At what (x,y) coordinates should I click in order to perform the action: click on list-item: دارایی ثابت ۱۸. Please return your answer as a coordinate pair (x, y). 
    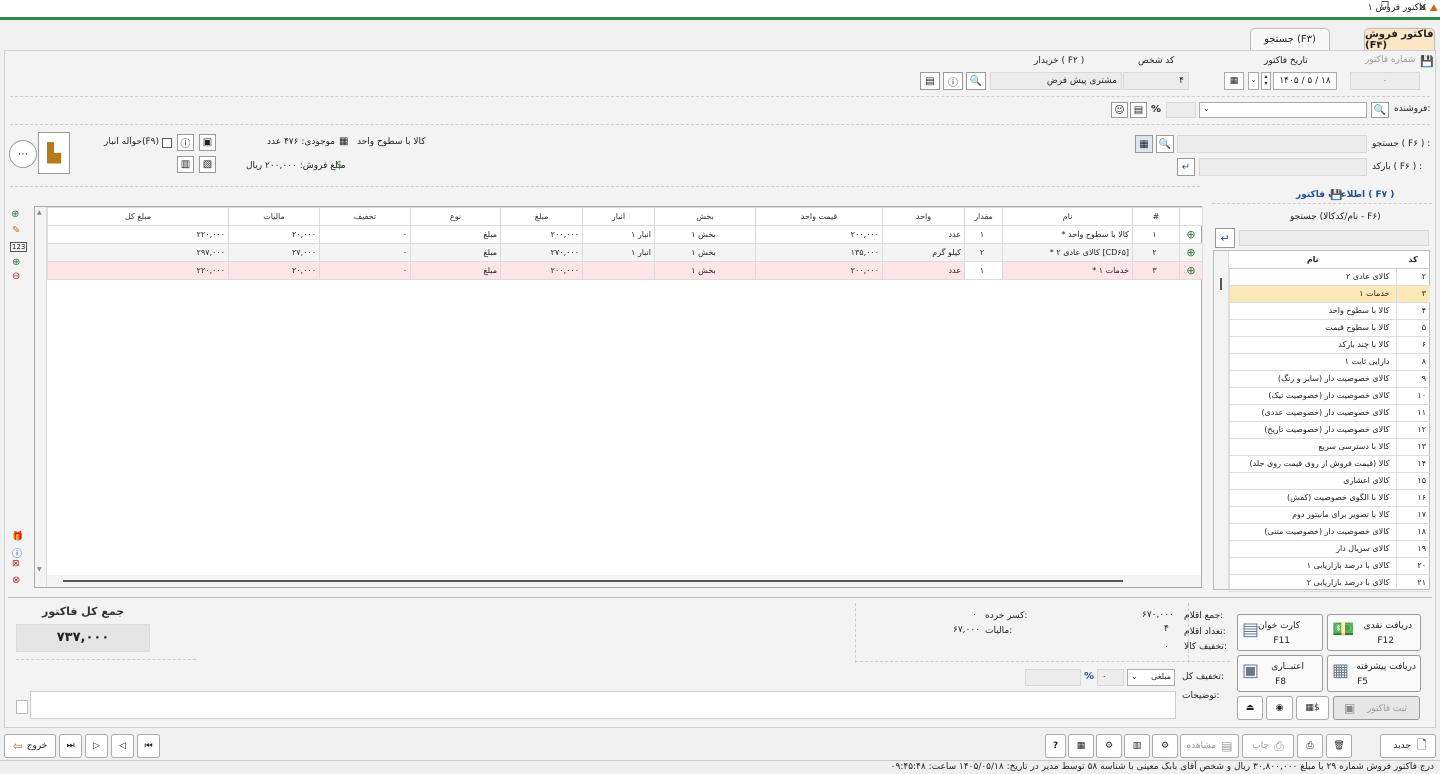
    Looking at the image, I should click on (1329, 362).